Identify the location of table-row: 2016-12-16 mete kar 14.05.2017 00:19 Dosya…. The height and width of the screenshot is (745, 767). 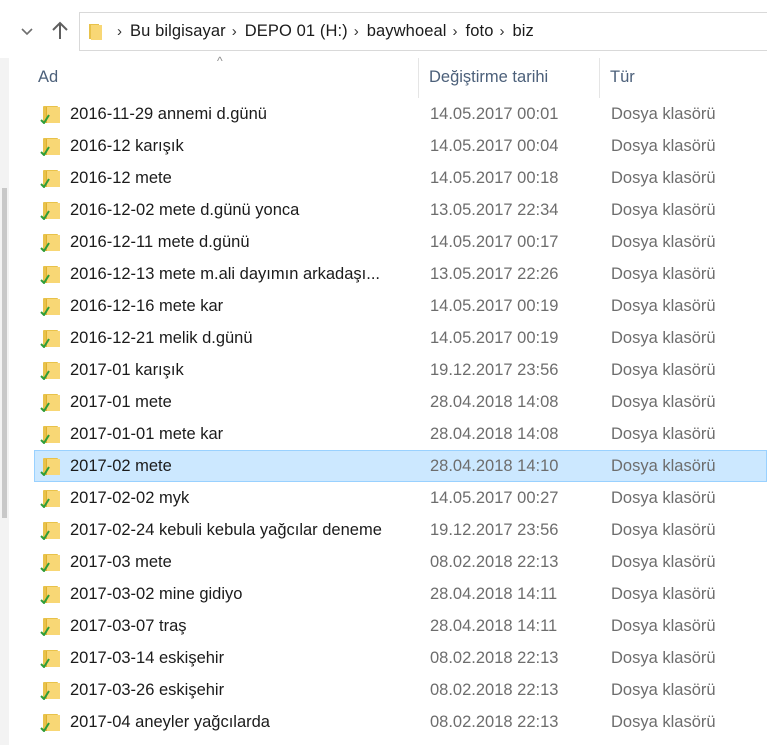
(400, 306).